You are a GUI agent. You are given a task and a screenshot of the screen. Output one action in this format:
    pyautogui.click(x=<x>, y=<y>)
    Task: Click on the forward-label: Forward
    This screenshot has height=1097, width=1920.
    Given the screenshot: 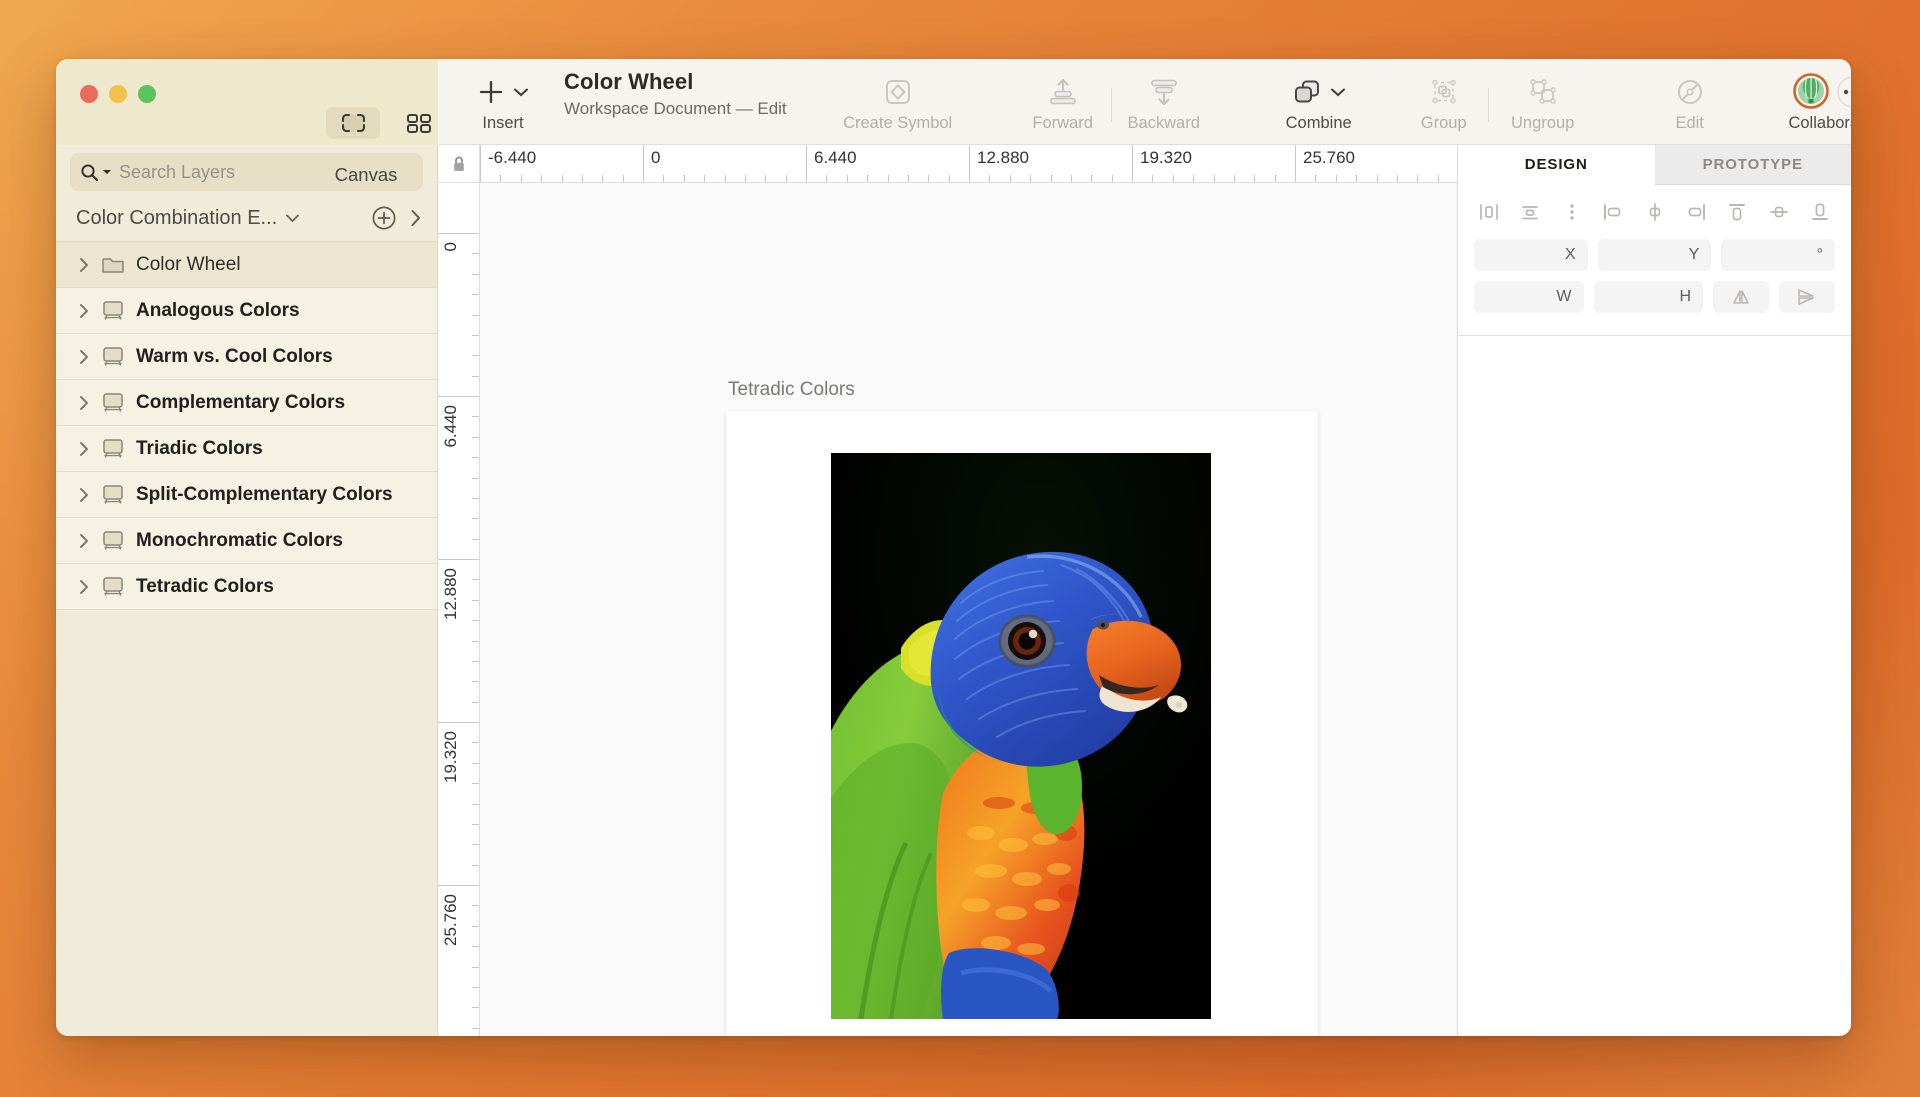 What is the action you would take?
    pyautogui.click(x=1062, y=123)
    